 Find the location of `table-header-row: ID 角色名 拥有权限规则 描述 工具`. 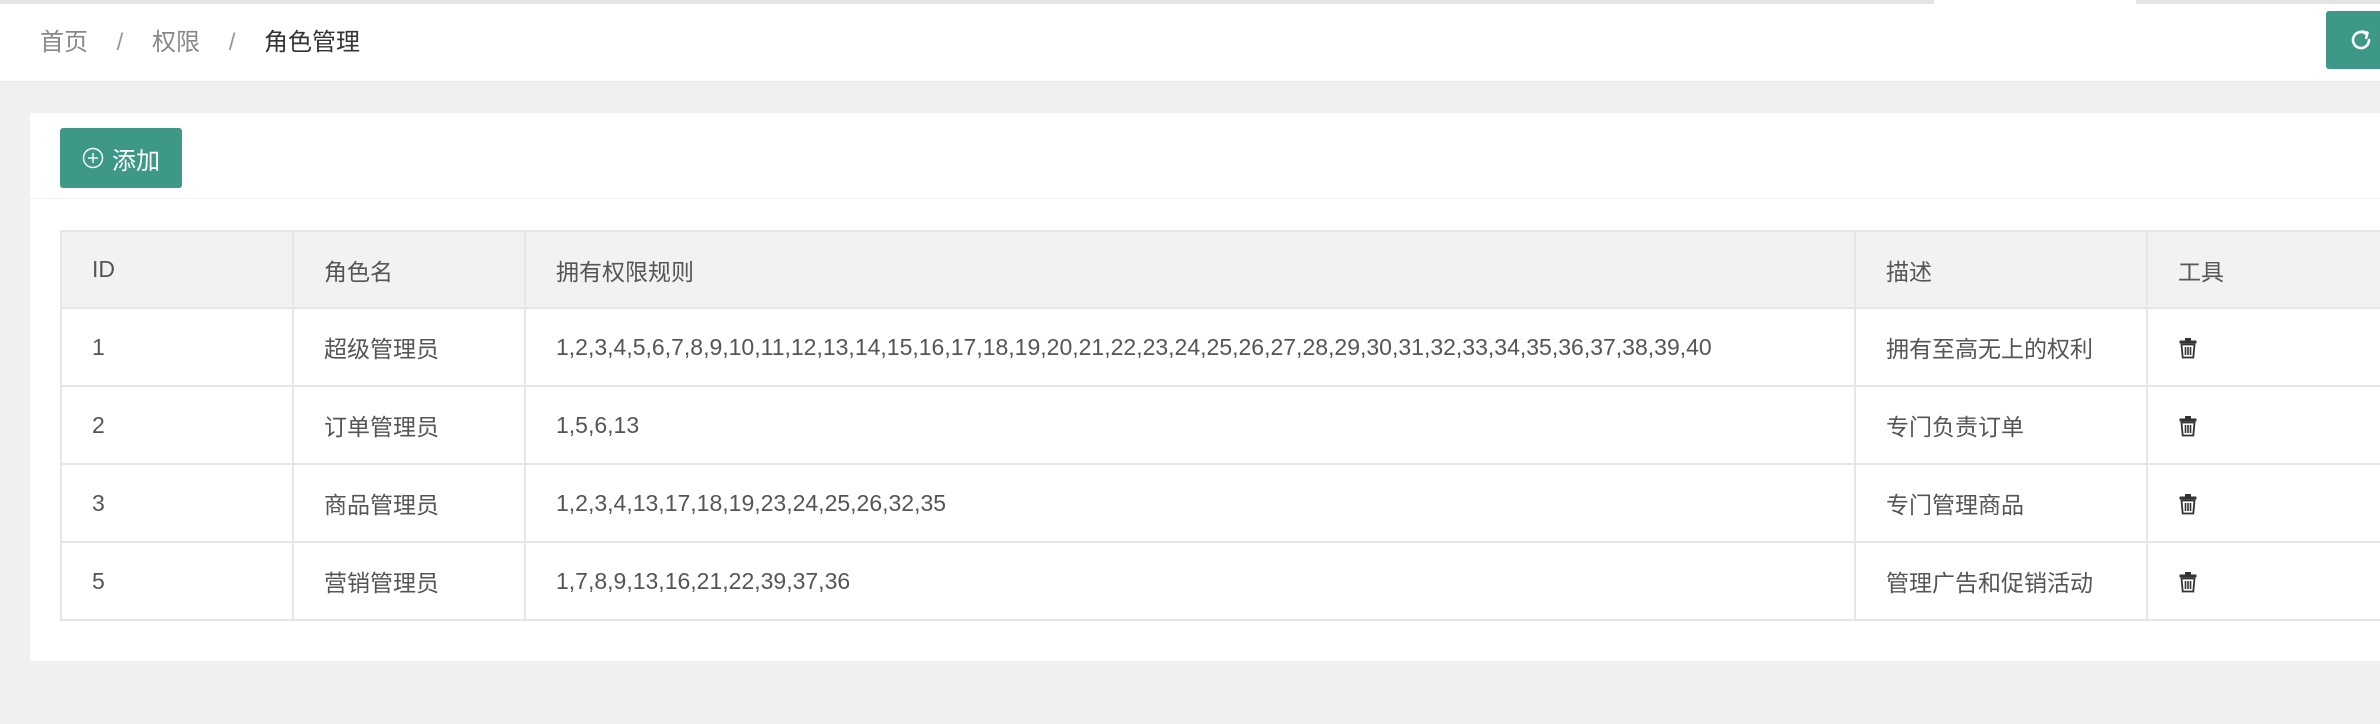

table-header-row: ID 角色名 拥有权限规则 描述 工具 is located at coordinates (1220, 269).